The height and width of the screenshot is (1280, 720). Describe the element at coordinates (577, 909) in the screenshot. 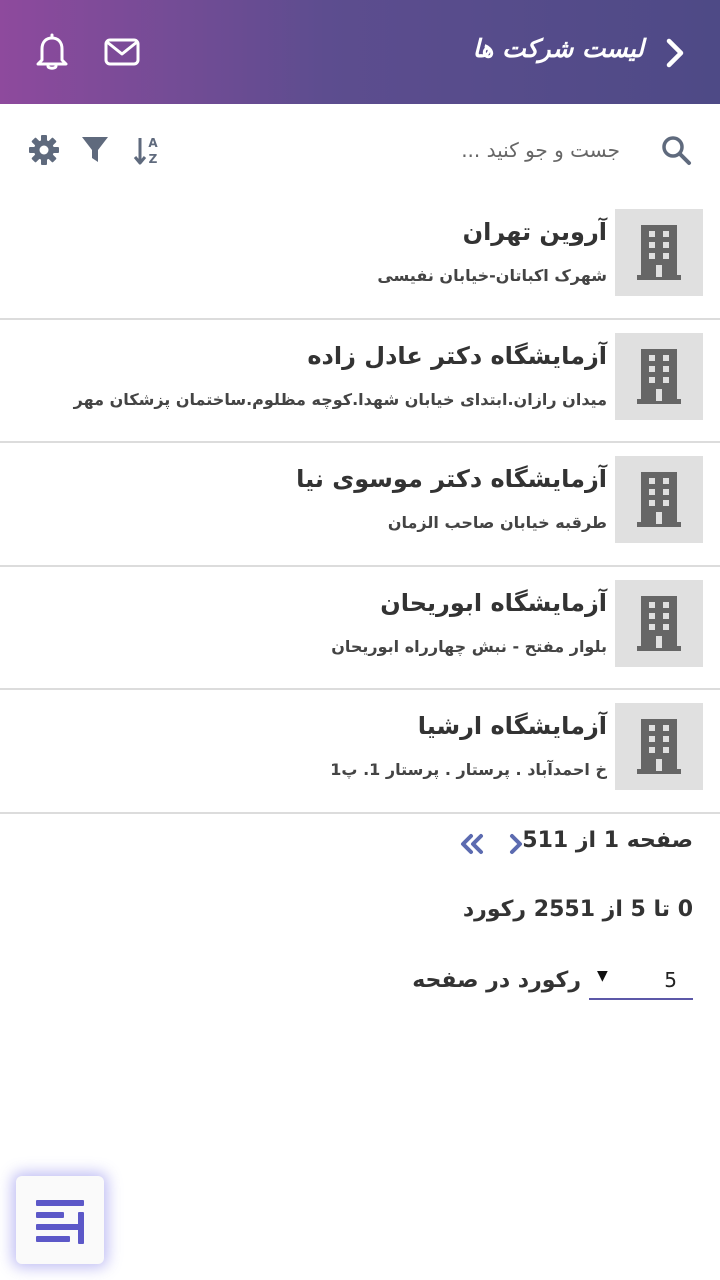

I see `records-summary: 0 تا 5 از 2551 رکورد` at that location.